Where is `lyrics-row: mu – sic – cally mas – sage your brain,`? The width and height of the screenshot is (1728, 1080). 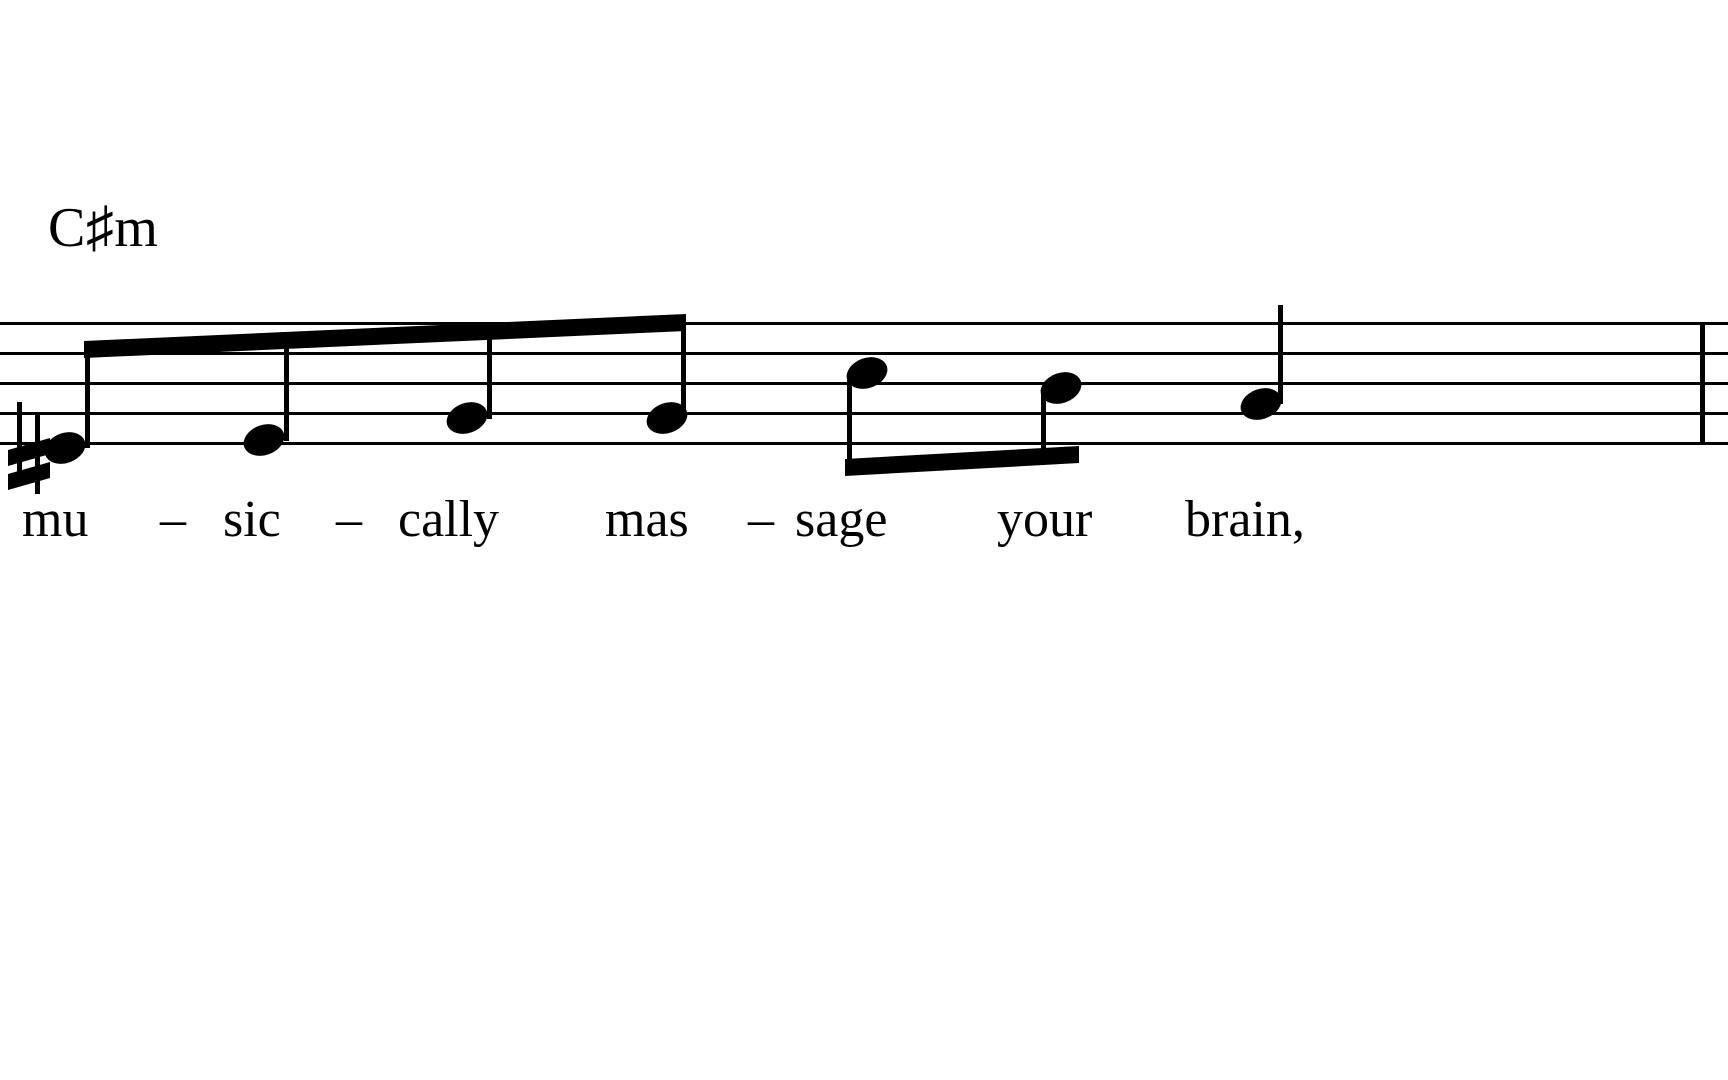 lyrics-row: mu – sic – cally mas – sage your brain, is located at coordinates (864, 529).